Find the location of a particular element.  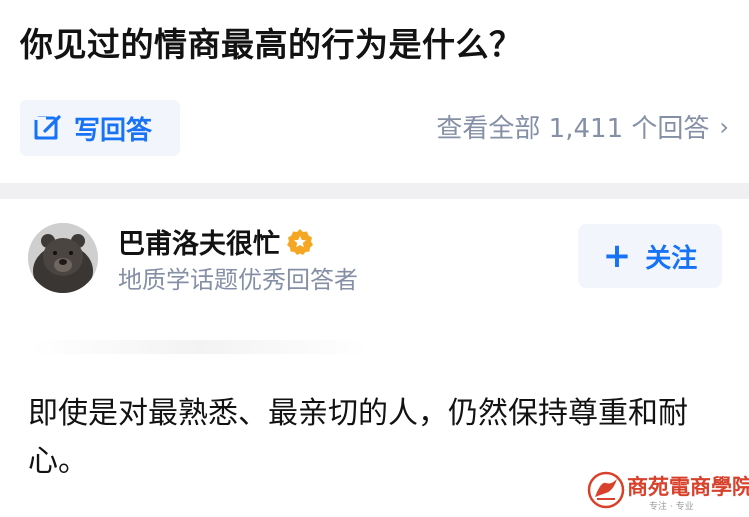

write-answer-button: 写回答 is located at coordinates (100, 128).